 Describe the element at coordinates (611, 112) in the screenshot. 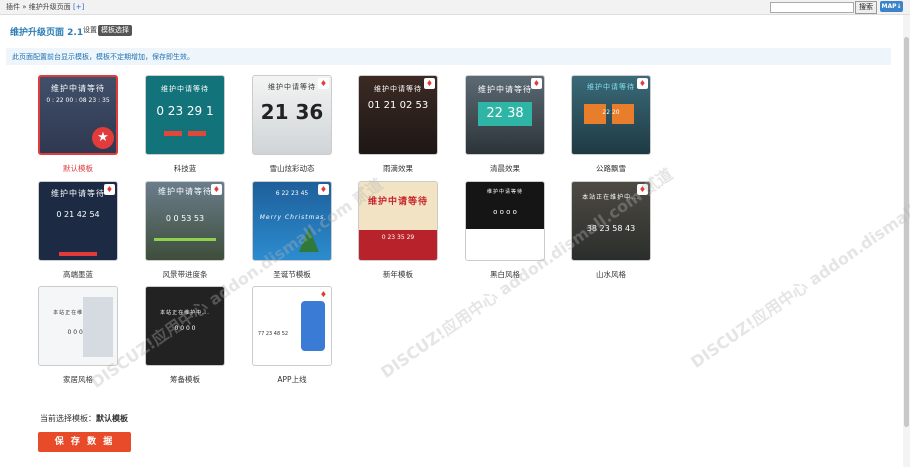

I see `thumb-countdown: 22 20` at that location.